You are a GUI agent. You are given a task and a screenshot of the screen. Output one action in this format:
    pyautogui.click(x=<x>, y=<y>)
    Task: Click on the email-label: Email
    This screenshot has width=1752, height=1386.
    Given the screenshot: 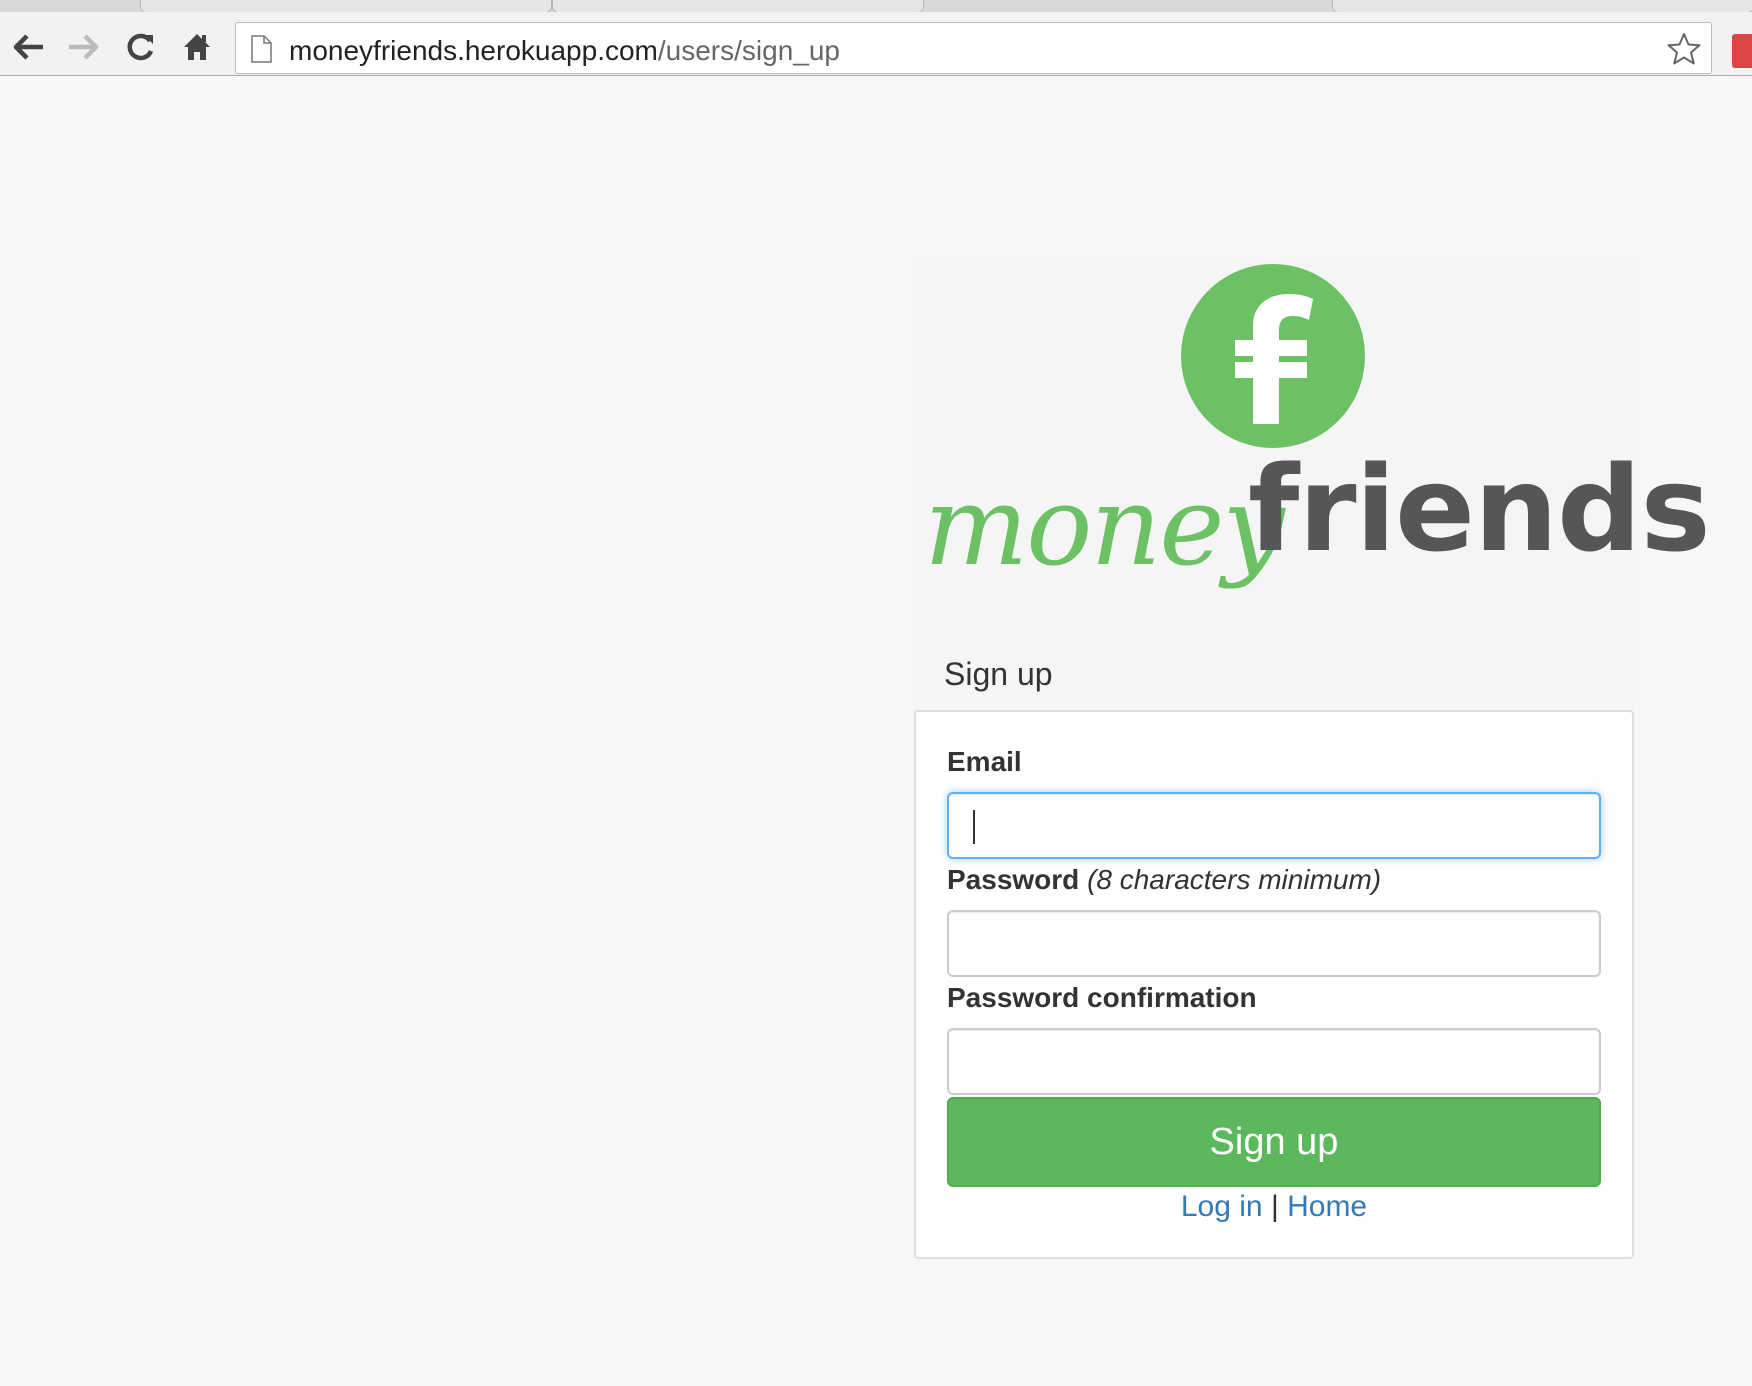 What is the action you would take?
    pyautogui.click(x=984, y=761)
    